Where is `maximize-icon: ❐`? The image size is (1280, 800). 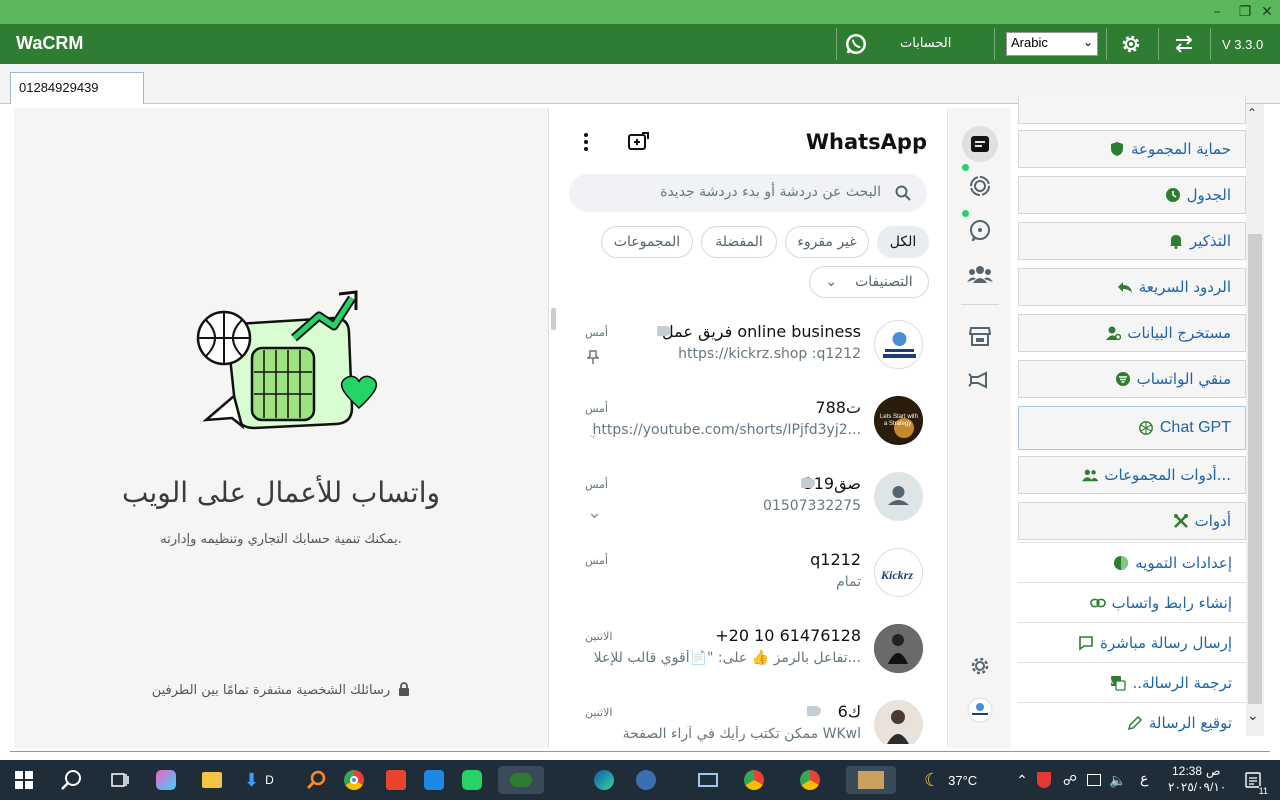 maximize-icon: ❐ is located at coordinates (1245, 12).